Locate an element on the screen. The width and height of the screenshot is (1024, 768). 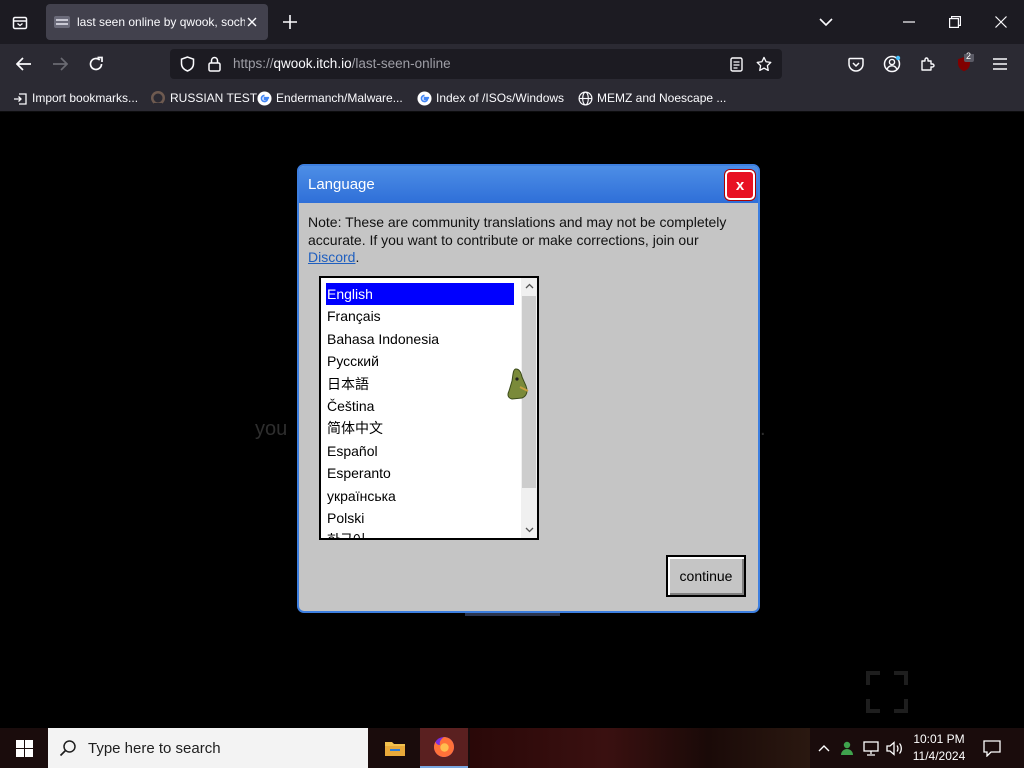
note-end: . is located at coordinates (357, 257).